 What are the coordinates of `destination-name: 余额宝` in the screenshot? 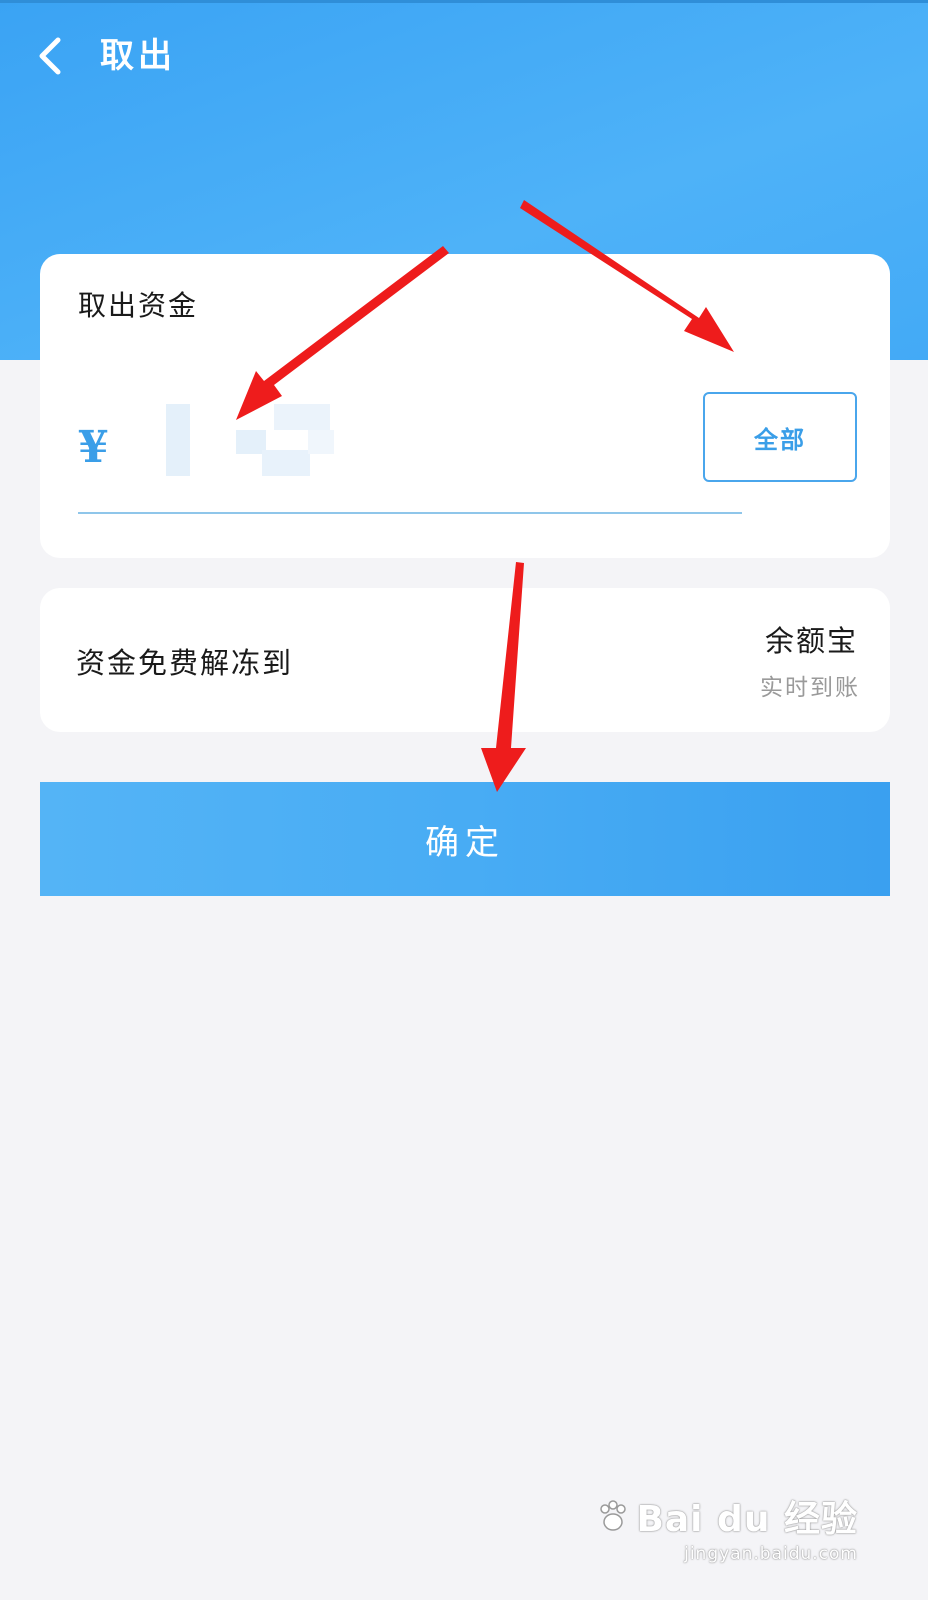 It's located at (811, 641).